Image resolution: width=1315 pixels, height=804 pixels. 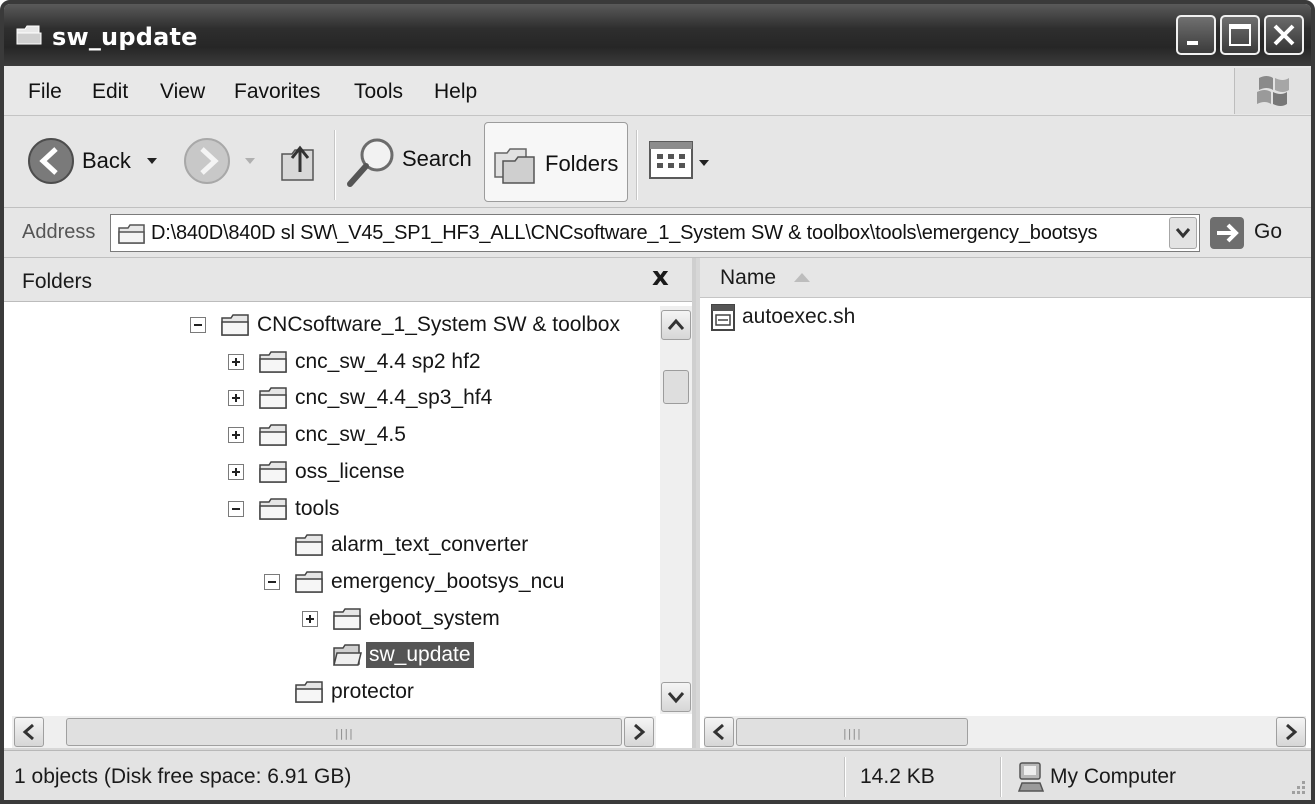 I want to click on grip-icon: ||||, so click(x=344, y=733).